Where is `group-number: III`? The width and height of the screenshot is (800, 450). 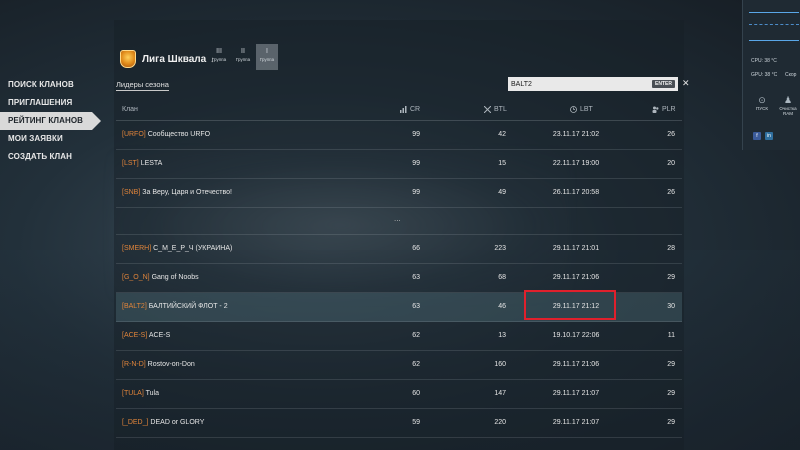 group-number: III is located at coordinates (219, 51).